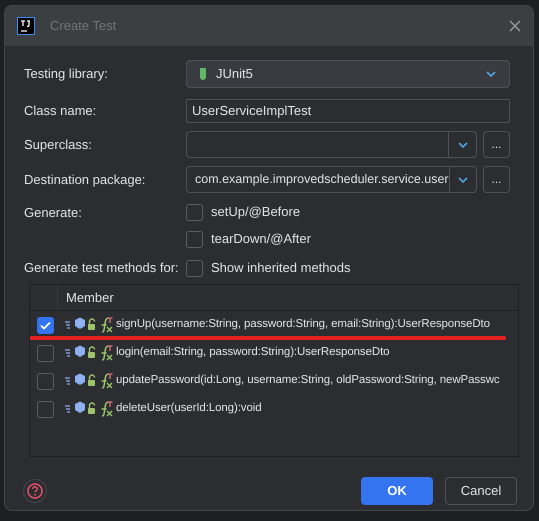 The width and height of the screenshot is (539, 521). I want to click on field-label: Generate:, so click(53, 213).